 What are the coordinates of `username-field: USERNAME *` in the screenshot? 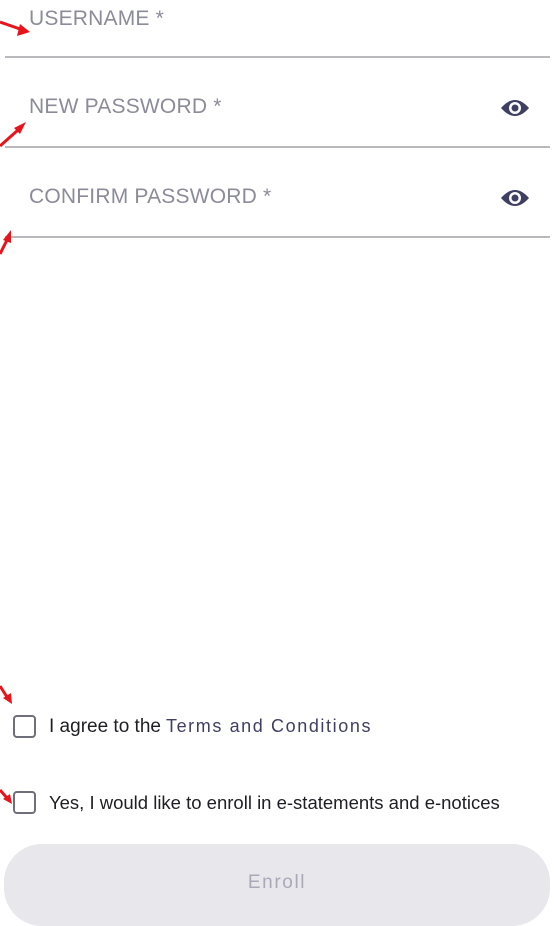 It's located at (277, 29).